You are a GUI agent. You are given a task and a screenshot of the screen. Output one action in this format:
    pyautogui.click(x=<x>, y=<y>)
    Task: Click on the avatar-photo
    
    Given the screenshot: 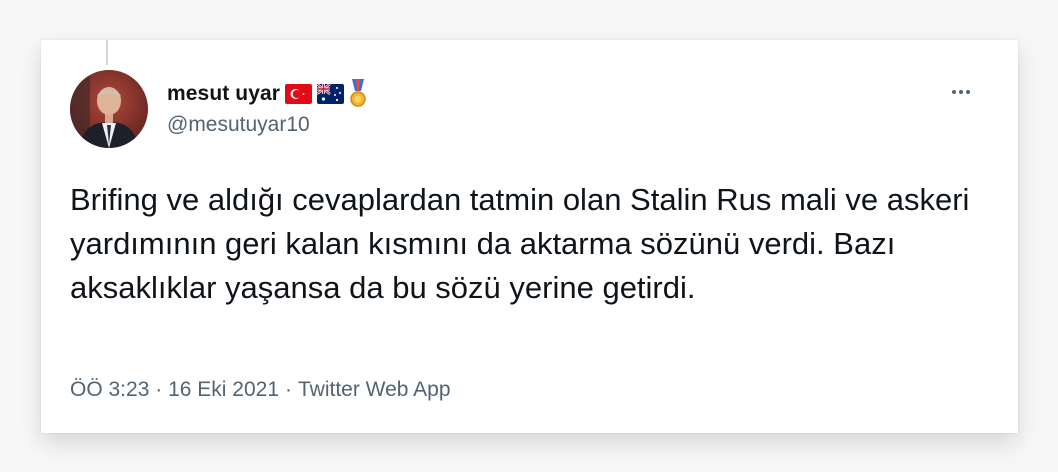 What is the action you would take?
    pyautogui.click(x=109, y=109)
    